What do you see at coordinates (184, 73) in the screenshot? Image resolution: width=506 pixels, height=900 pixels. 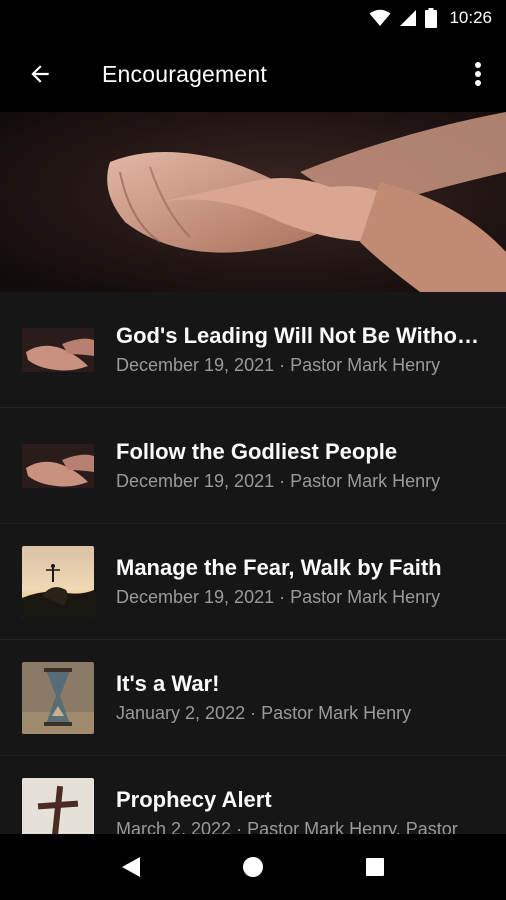 I see `page-title: Encouragement` at bounding box center [184, 73].